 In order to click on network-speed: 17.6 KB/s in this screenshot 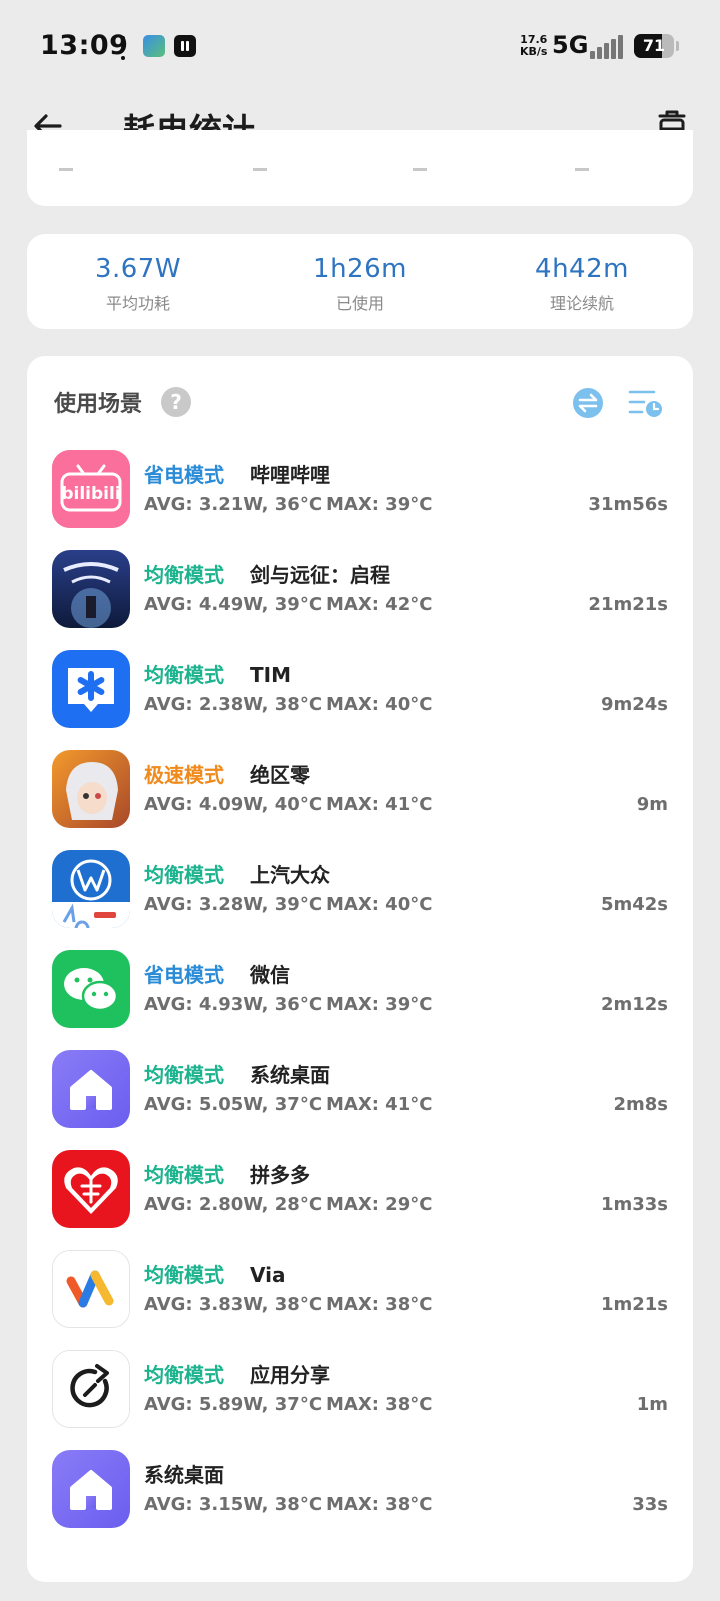, I will do `click(534, 45)`.